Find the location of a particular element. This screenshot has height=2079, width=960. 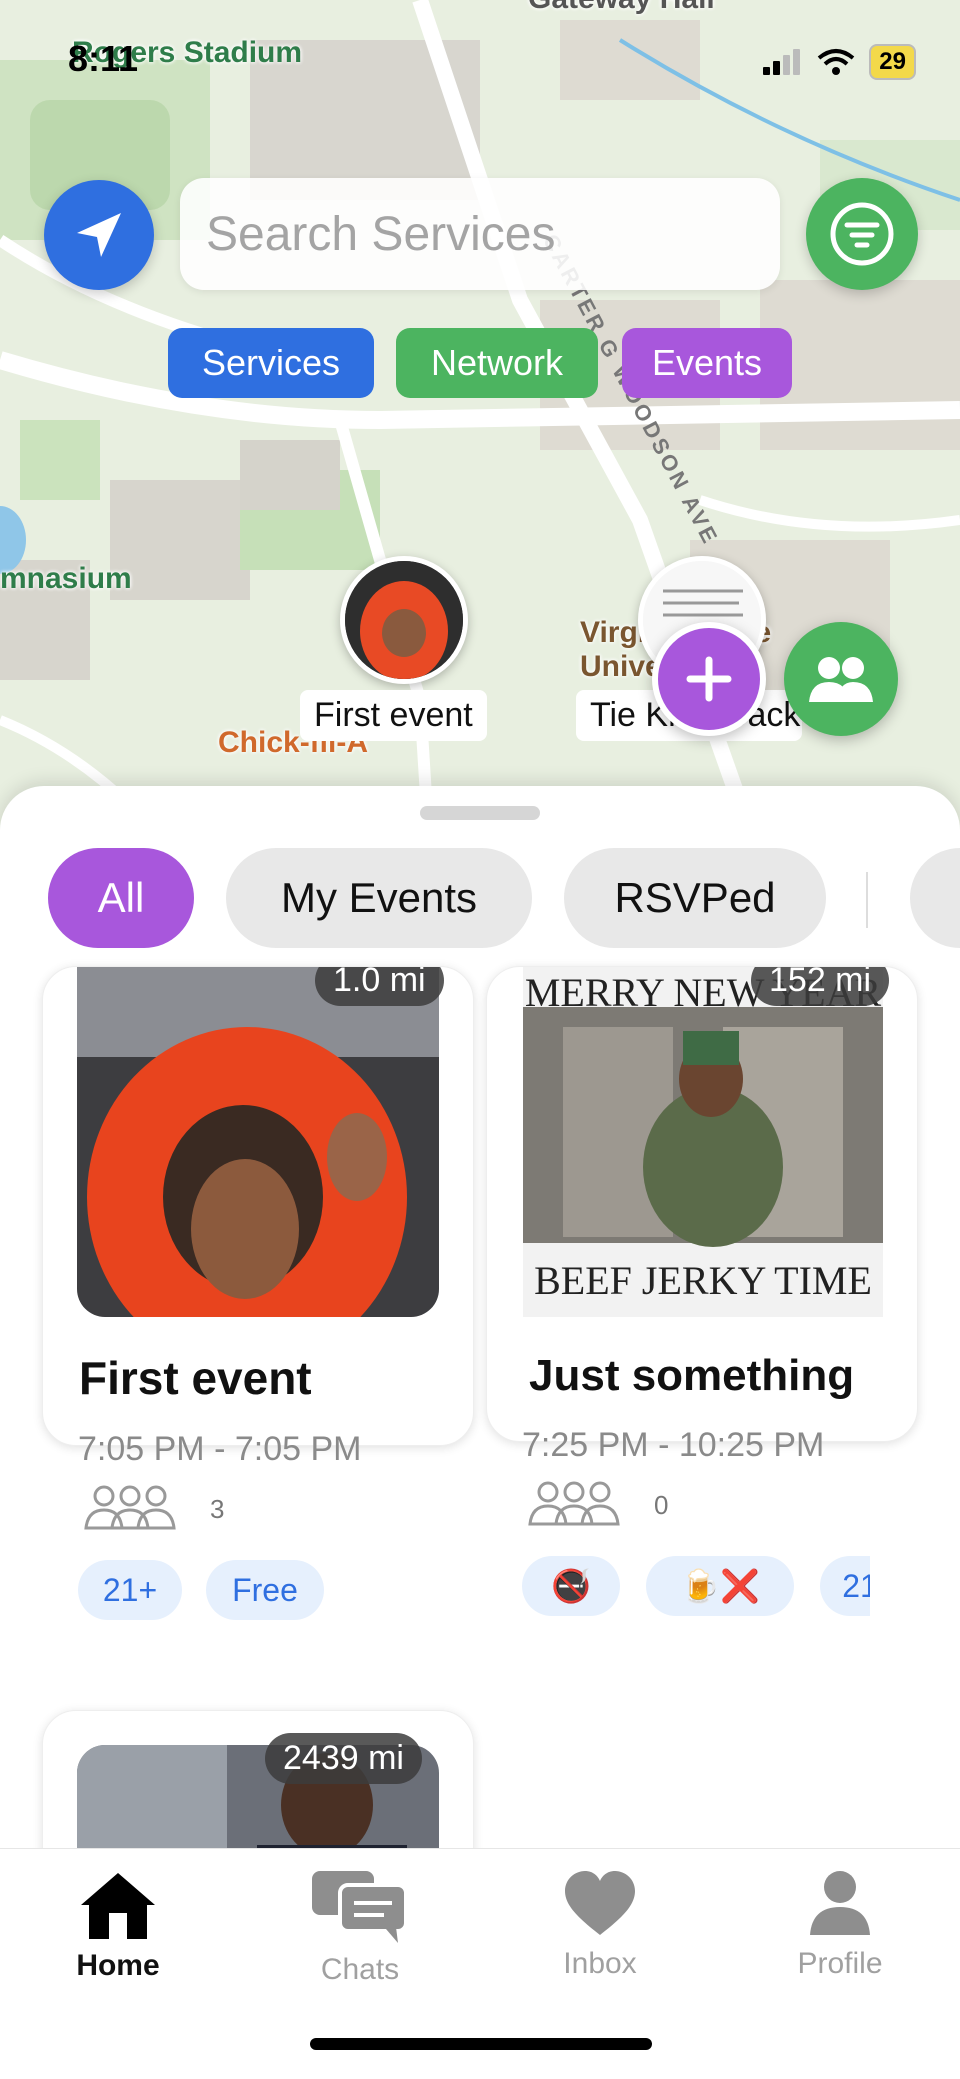

event-title: First event is located at coordinates (195, 1378).